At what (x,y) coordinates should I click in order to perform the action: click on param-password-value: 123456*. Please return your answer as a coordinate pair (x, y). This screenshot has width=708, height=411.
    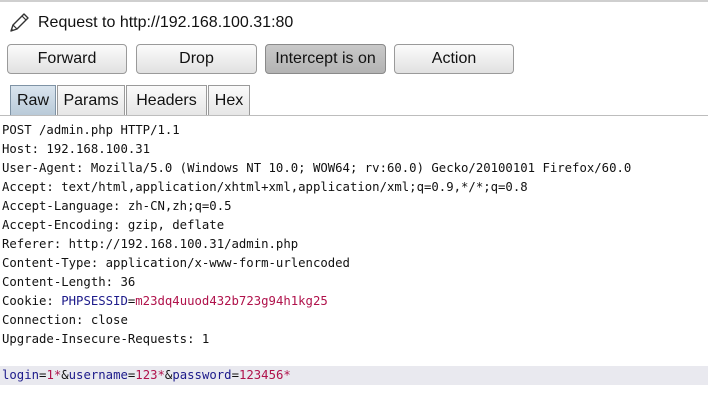
    Looking at the image, I should click on (264, 375).